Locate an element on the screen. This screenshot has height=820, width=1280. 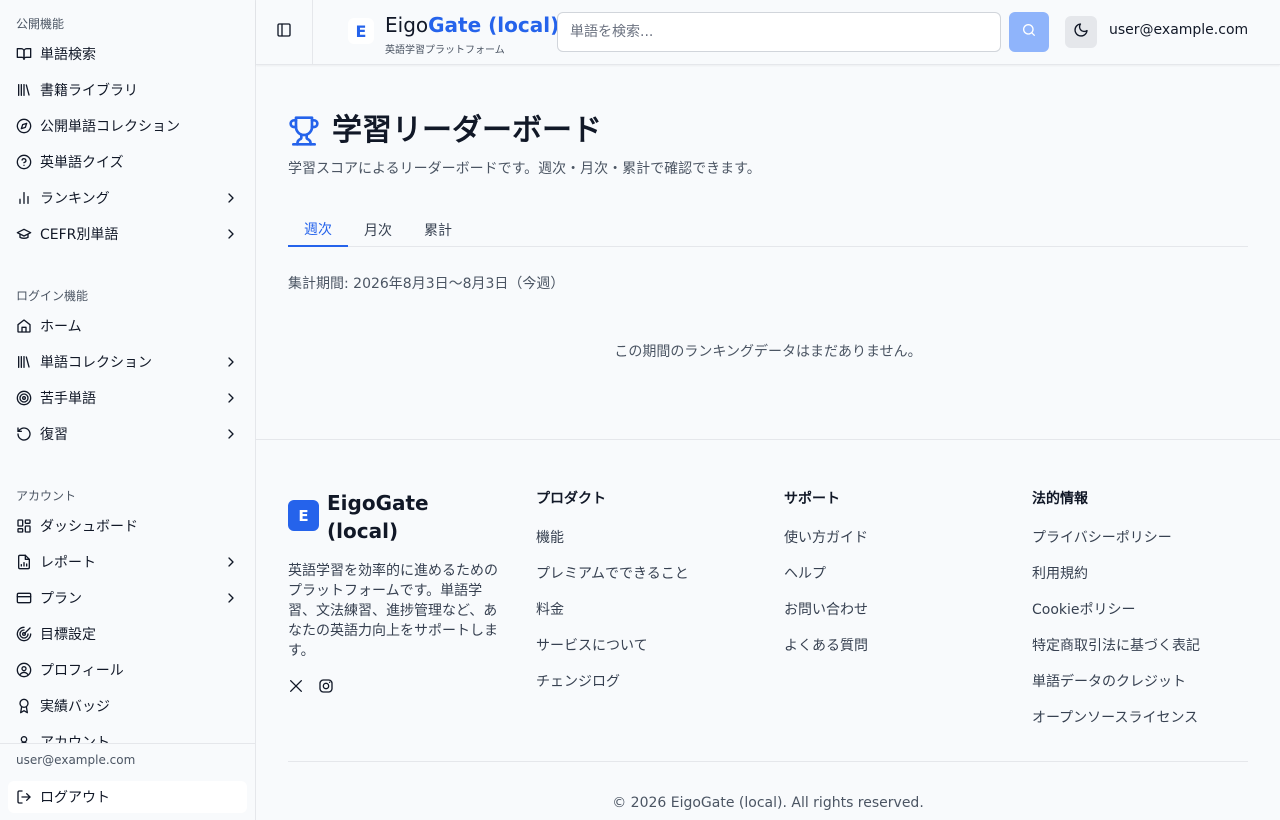
sidebar-item-word-collections: 単語コレクション is located at coordinates (127, 362).